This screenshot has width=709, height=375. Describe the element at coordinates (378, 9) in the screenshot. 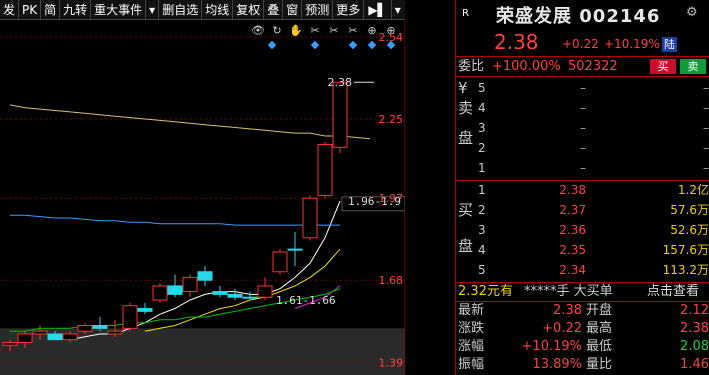

I see `toolbar-item-13: ▶▌` at that location.